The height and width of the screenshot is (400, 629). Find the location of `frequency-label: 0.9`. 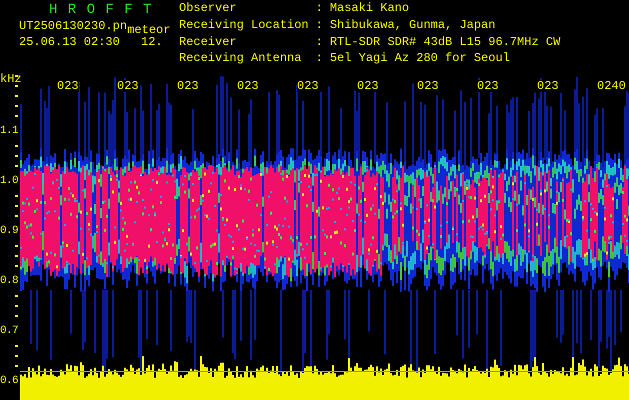

frequency-label: 0.9 is located at coordinates (9, 231).